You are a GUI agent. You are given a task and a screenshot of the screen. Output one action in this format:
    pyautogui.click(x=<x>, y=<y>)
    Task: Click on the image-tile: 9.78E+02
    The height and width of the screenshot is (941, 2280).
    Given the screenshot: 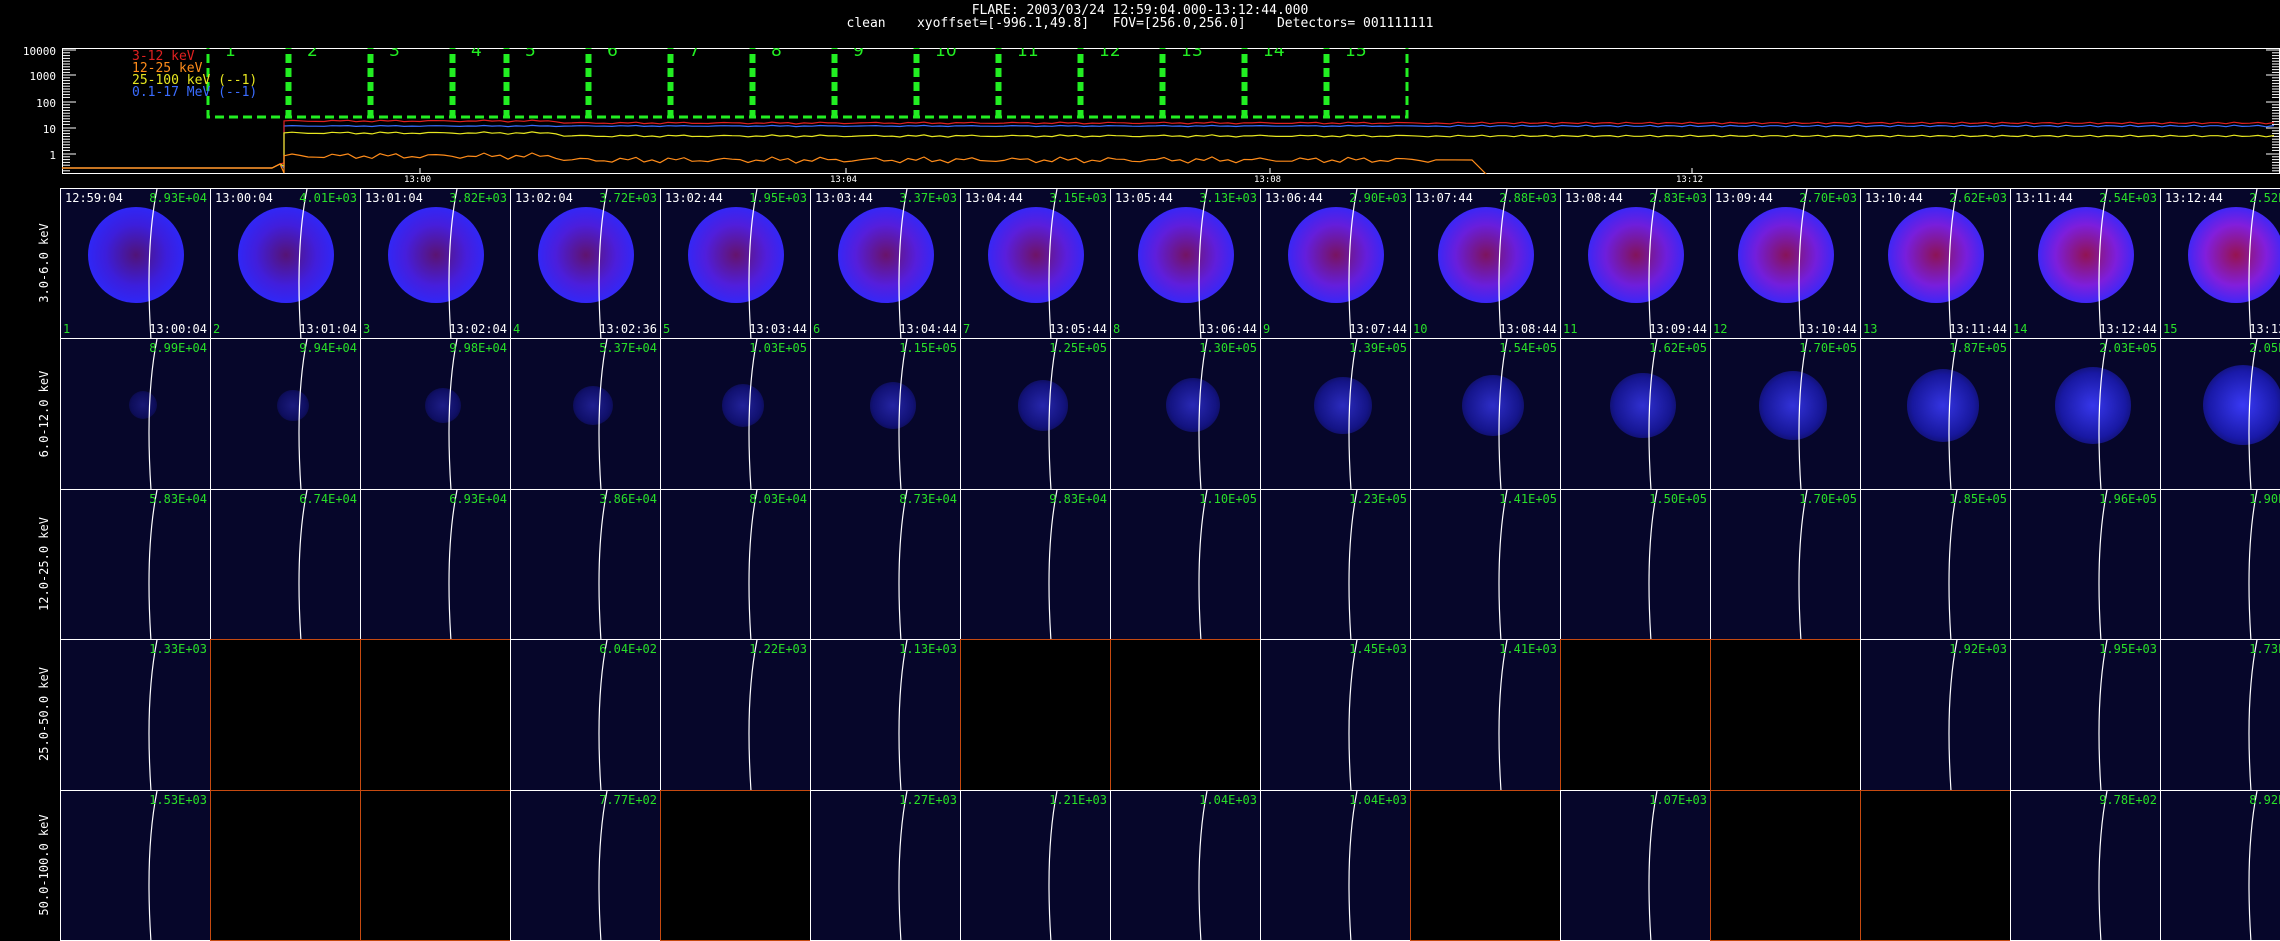 What is the action you would take?
    pyautogui.click(x=2085, y=865)
    